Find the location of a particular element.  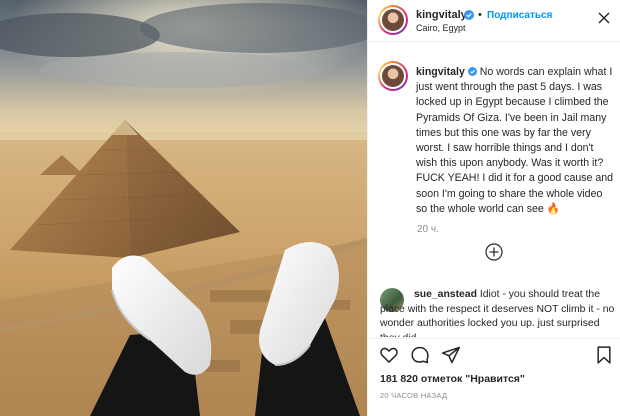

posted-time: 20 ЧАСОВ НАЗАД is located at coordinates (413, 395).